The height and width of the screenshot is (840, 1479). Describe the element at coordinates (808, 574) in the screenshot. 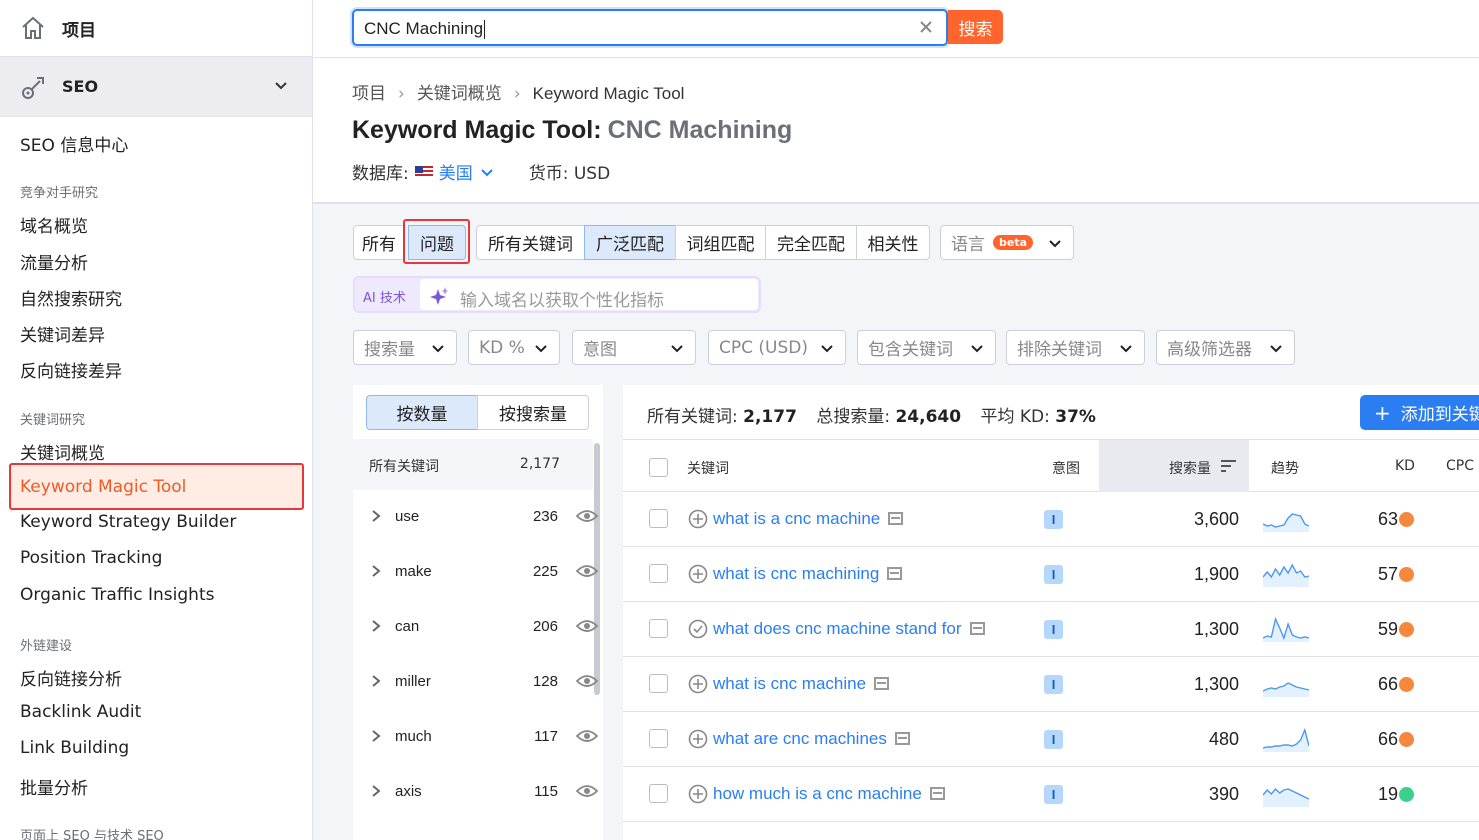

I see `keyword-link: what is cnc machining` at that location.